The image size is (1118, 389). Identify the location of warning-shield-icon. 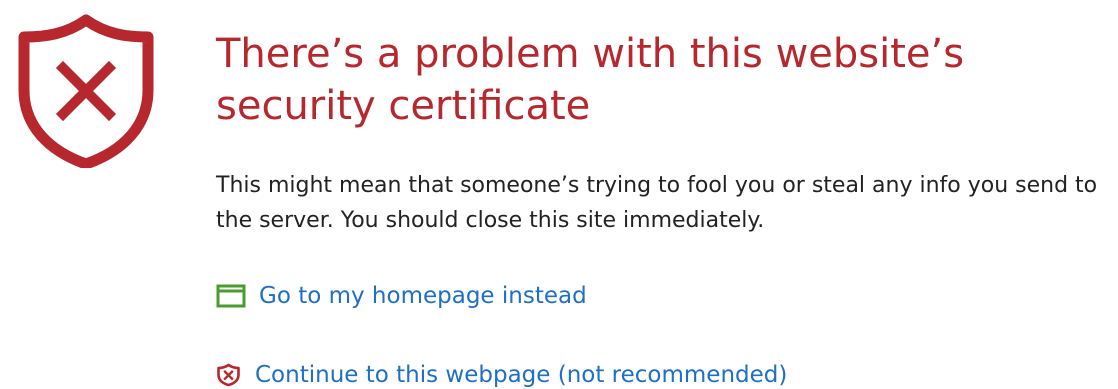
(86, 91).